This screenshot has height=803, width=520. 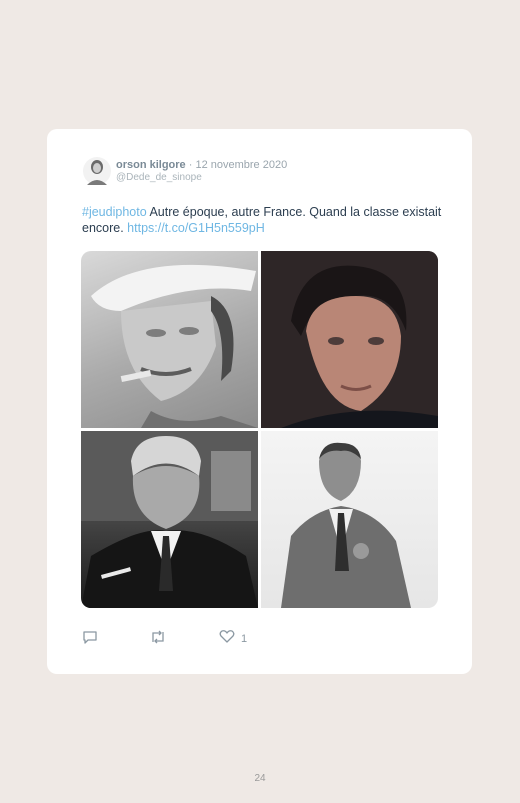 I want to click on photo-man-suit-cigarette, so click(x=169, y=519).